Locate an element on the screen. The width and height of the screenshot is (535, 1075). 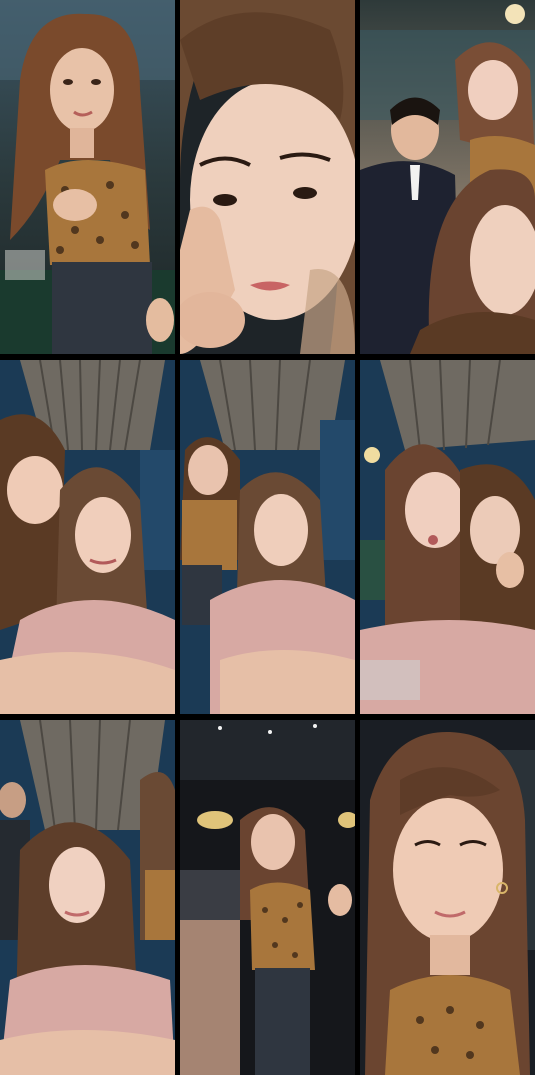
photo-tile-1-image is located at coordinates (87, 177).